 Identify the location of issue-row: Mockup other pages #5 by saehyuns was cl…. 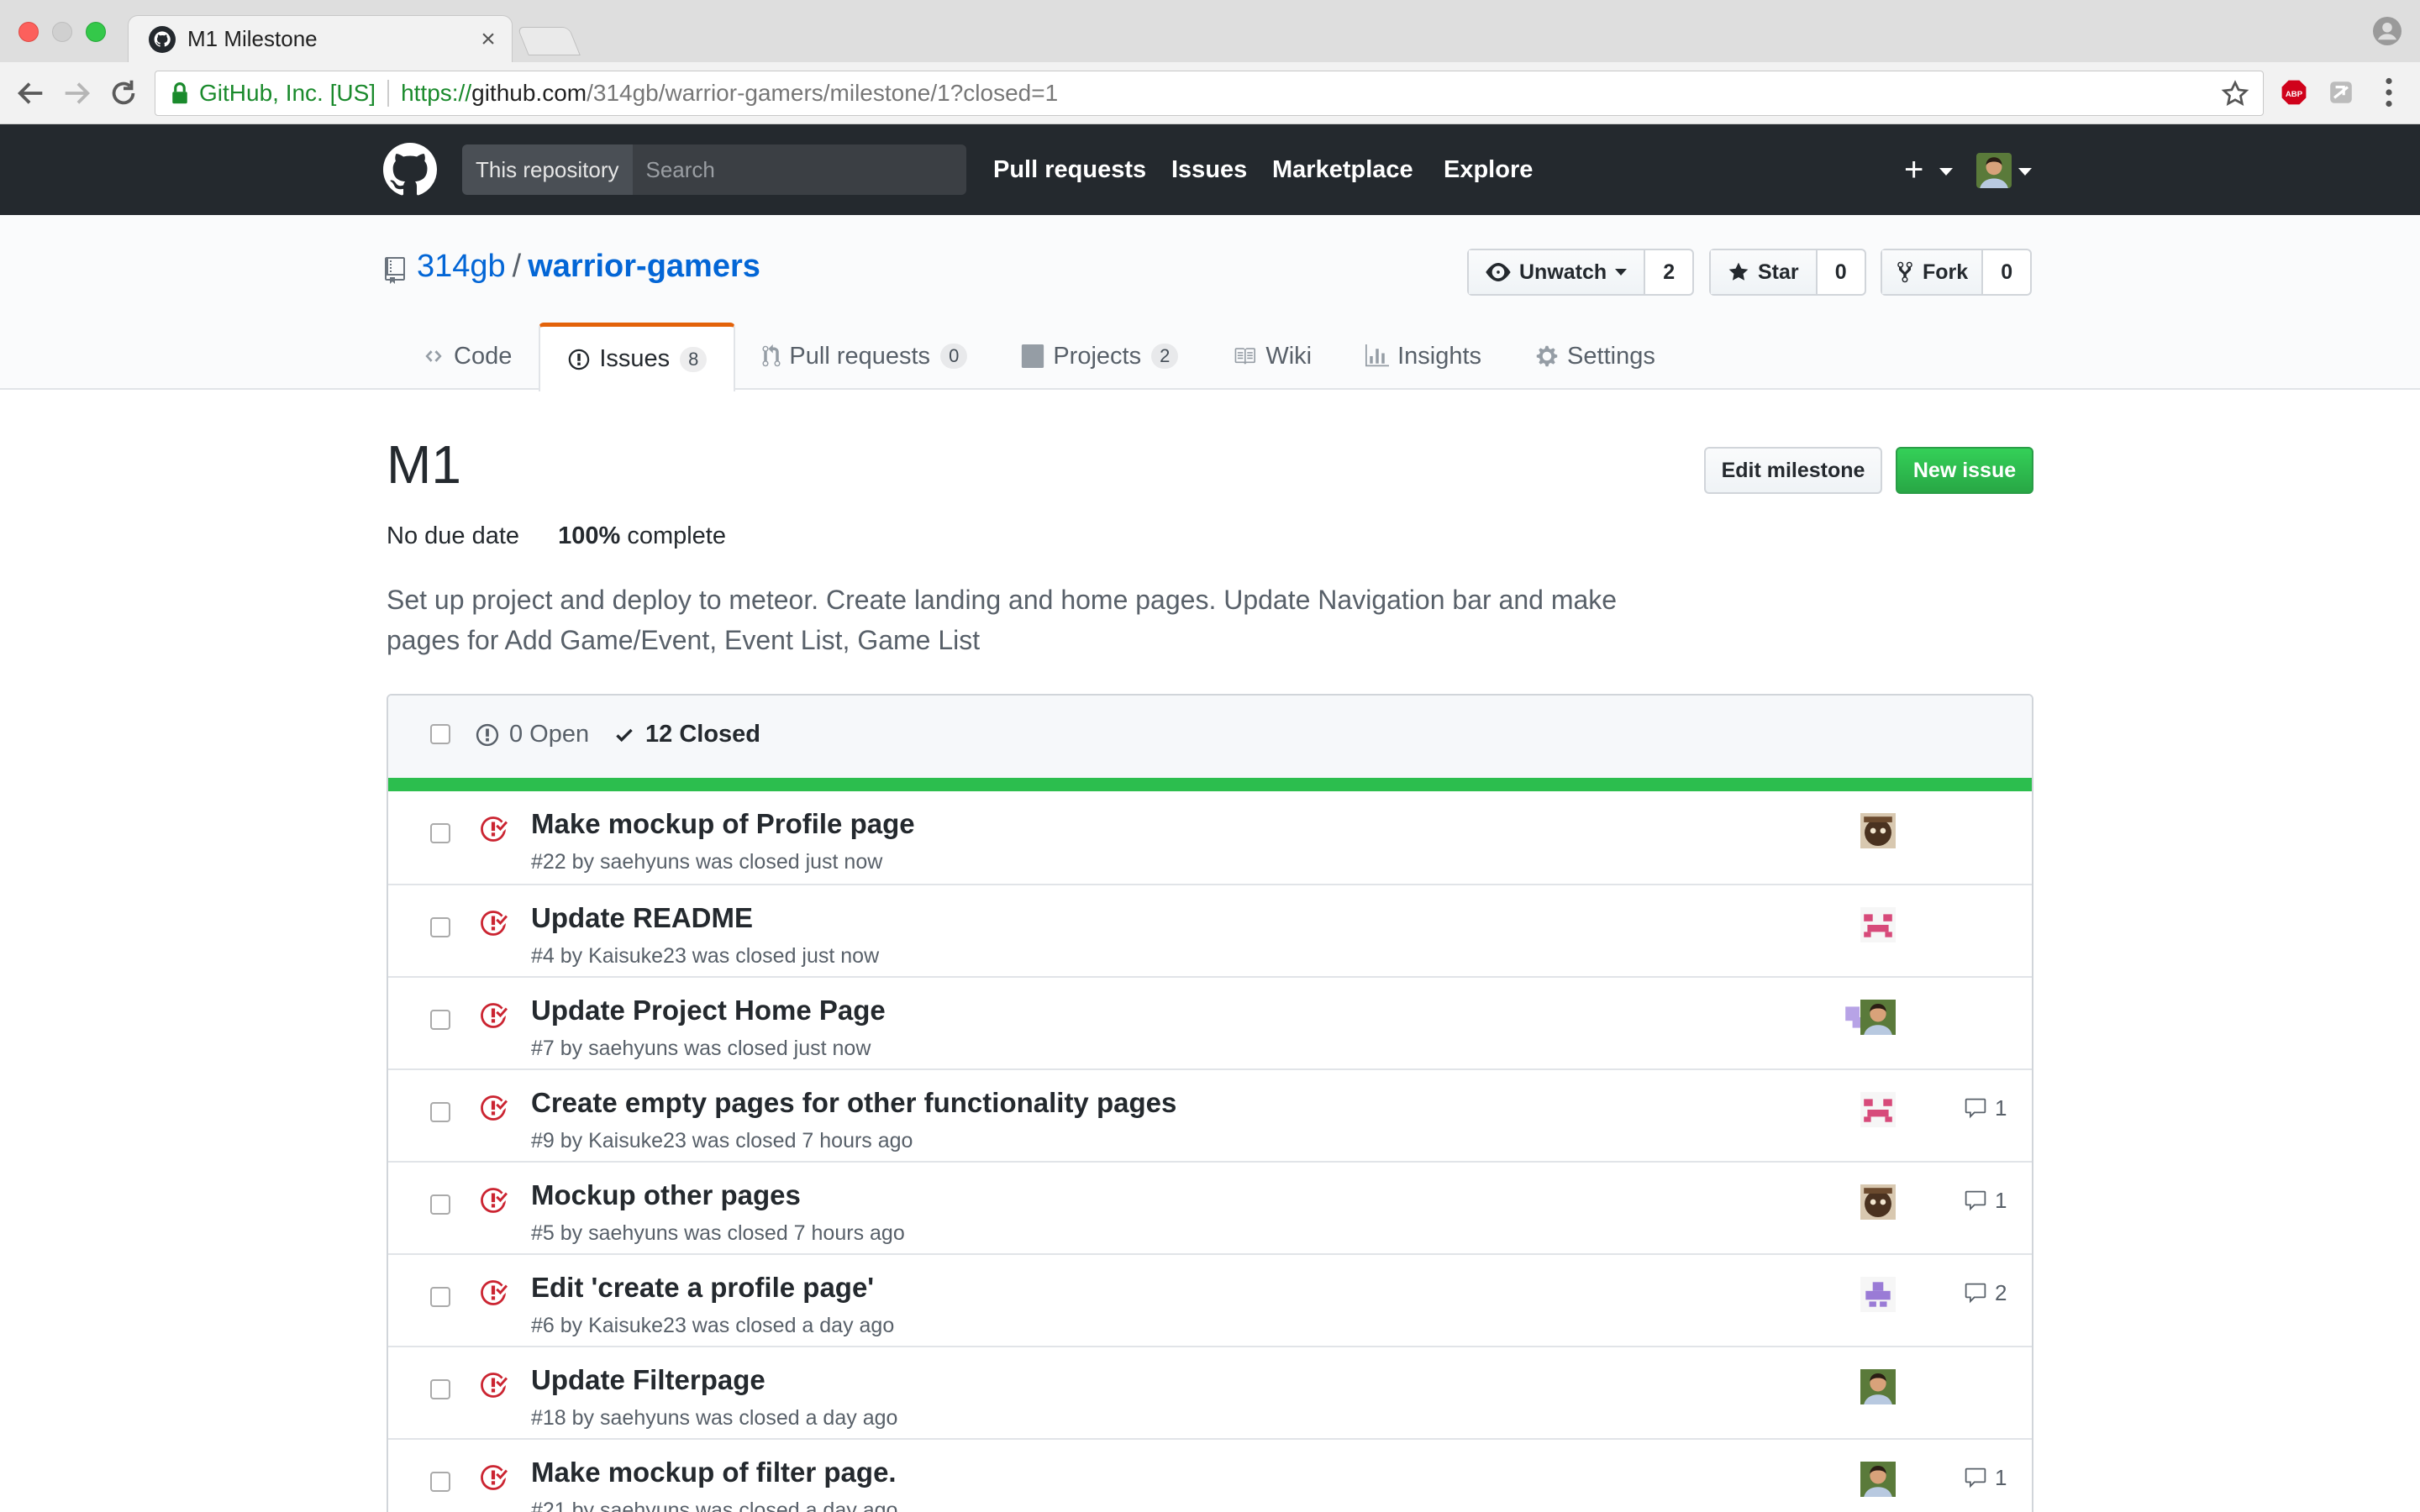
(1210, 1207).